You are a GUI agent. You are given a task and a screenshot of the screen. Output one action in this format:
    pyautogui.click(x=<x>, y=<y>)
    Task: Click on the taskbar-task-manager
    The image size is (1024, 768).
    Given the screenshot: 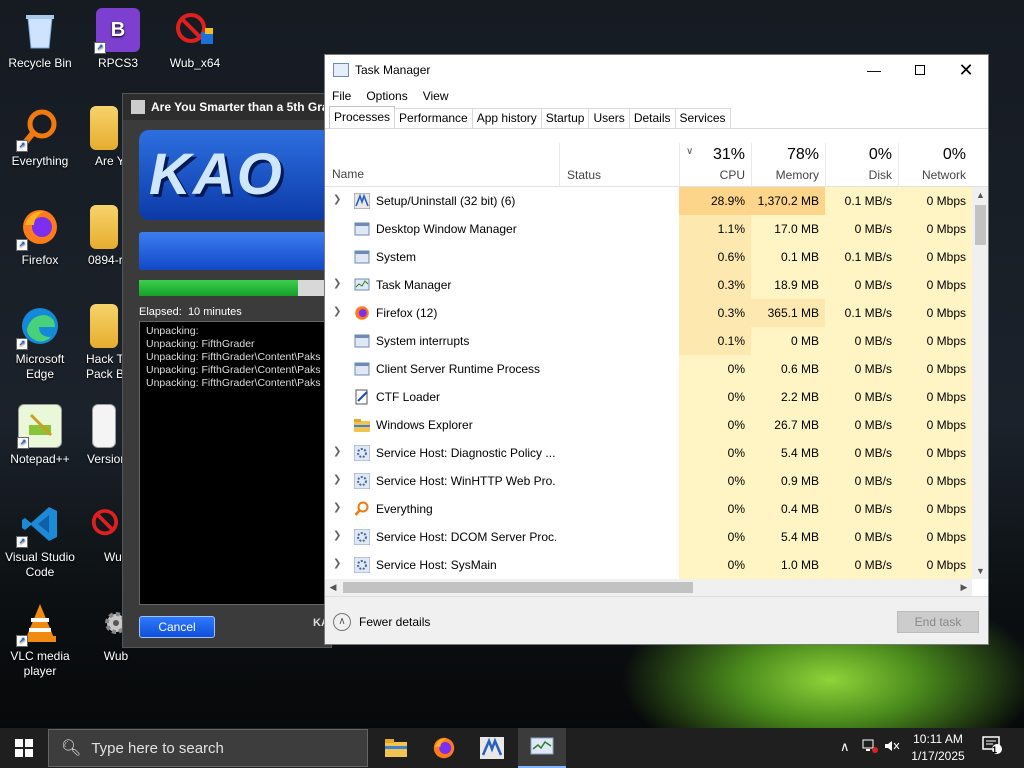 What is the action you would take?
    pyautogui.click(x=542, y=748)
    